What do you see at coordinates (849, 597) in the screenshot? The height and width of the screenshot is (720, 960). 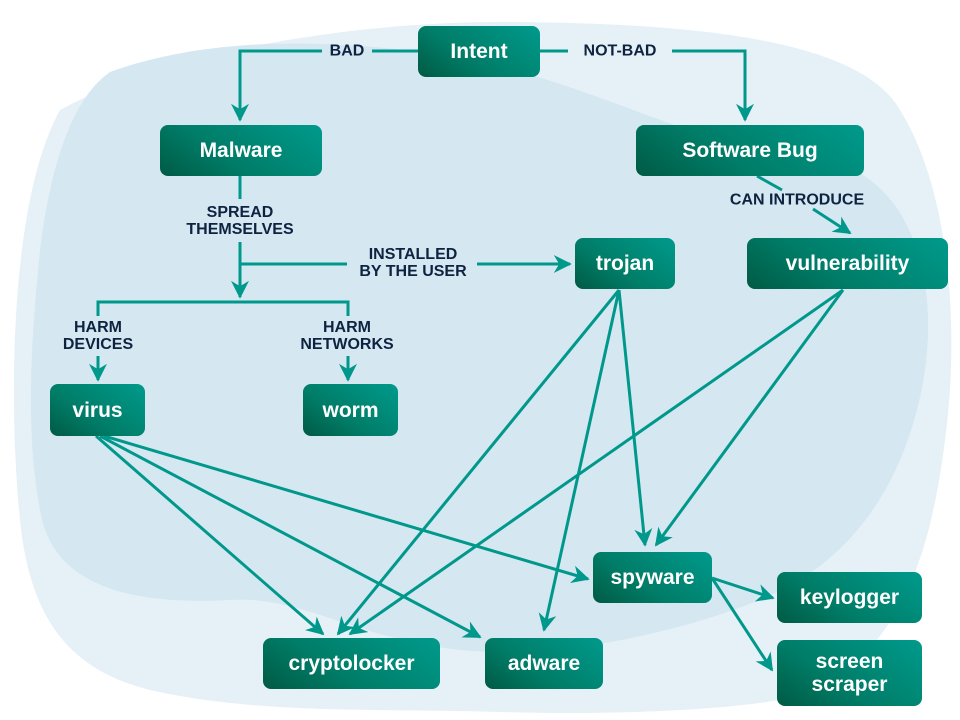 I see `node-keylogger: keylogger` at bounding box center [849, 597].